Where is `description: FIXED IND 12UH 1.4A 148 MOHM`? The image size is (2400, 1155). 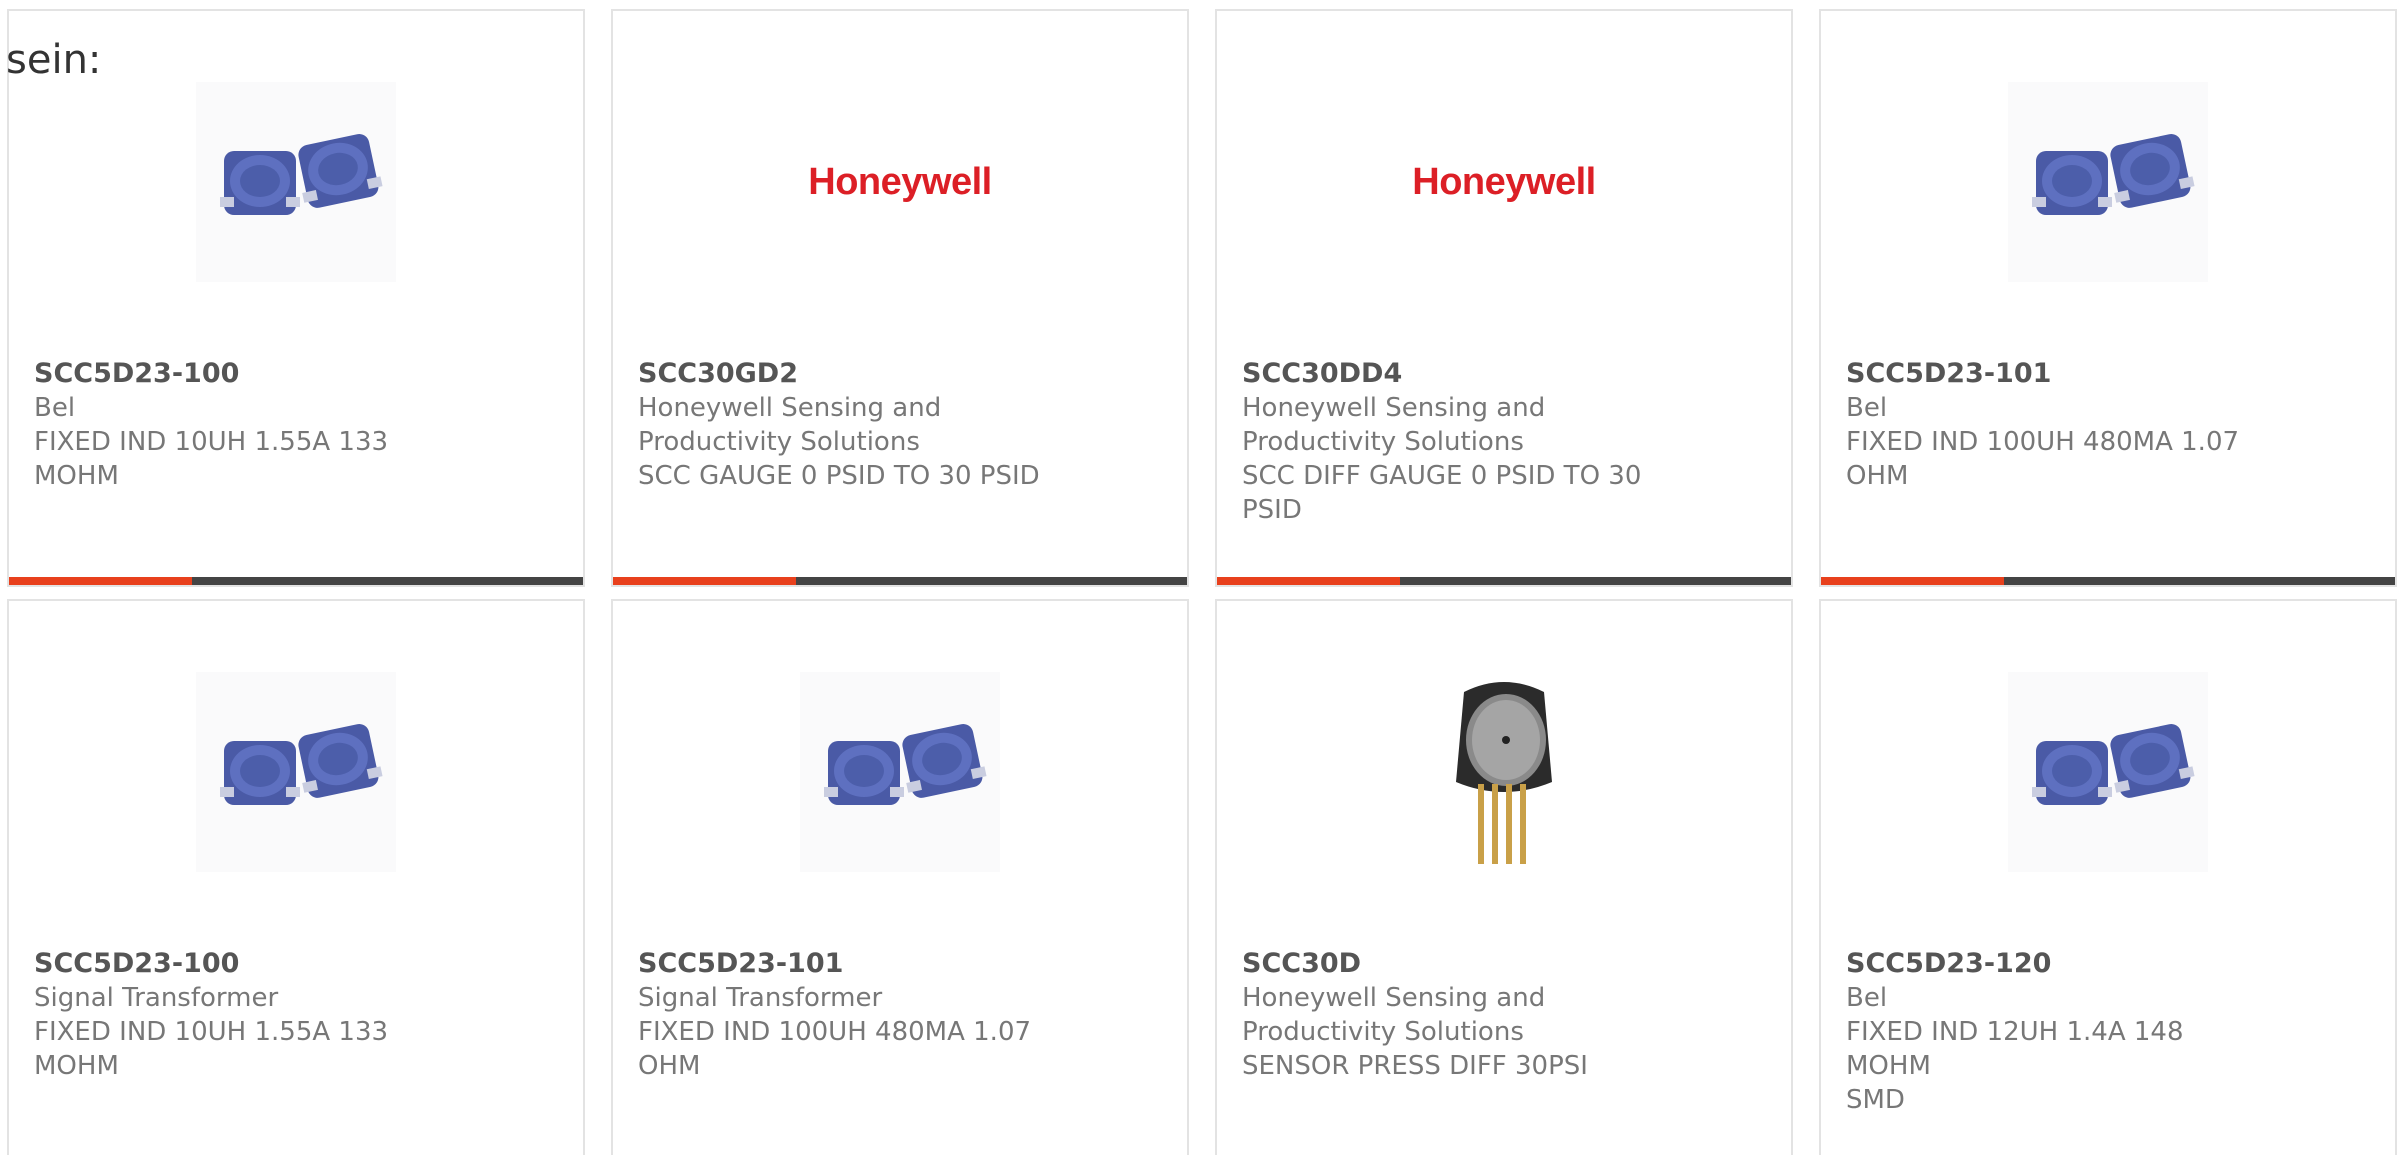 description: FIXED IND 12UH 1.4A 148 MOHM is located at coordinates (2015, 1049).